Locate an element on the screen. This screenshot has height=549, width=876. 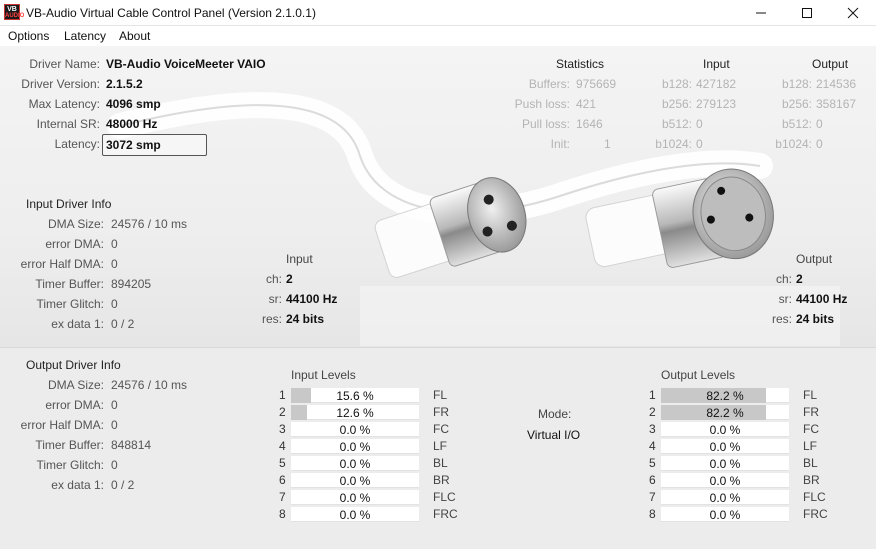
input-format-title: Input is located at coordinates (299, 259).